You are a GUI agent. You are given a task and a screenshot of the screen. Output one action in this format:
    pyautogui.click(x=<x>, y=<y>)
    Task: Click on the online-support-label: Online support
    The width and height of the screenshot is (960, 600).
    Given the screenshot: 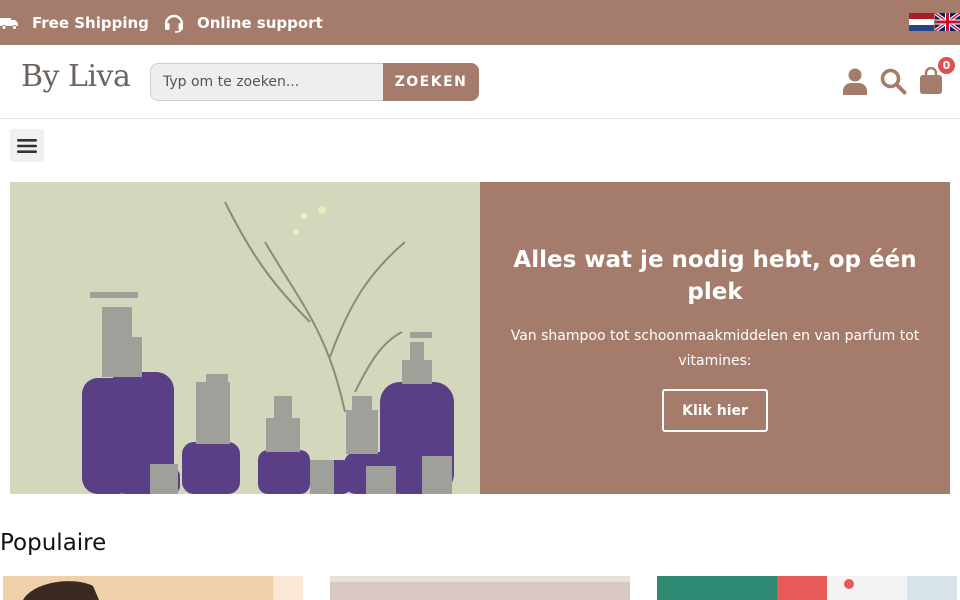 What is the action you would take?
    pyautogui.click(x=260, y=22)
    